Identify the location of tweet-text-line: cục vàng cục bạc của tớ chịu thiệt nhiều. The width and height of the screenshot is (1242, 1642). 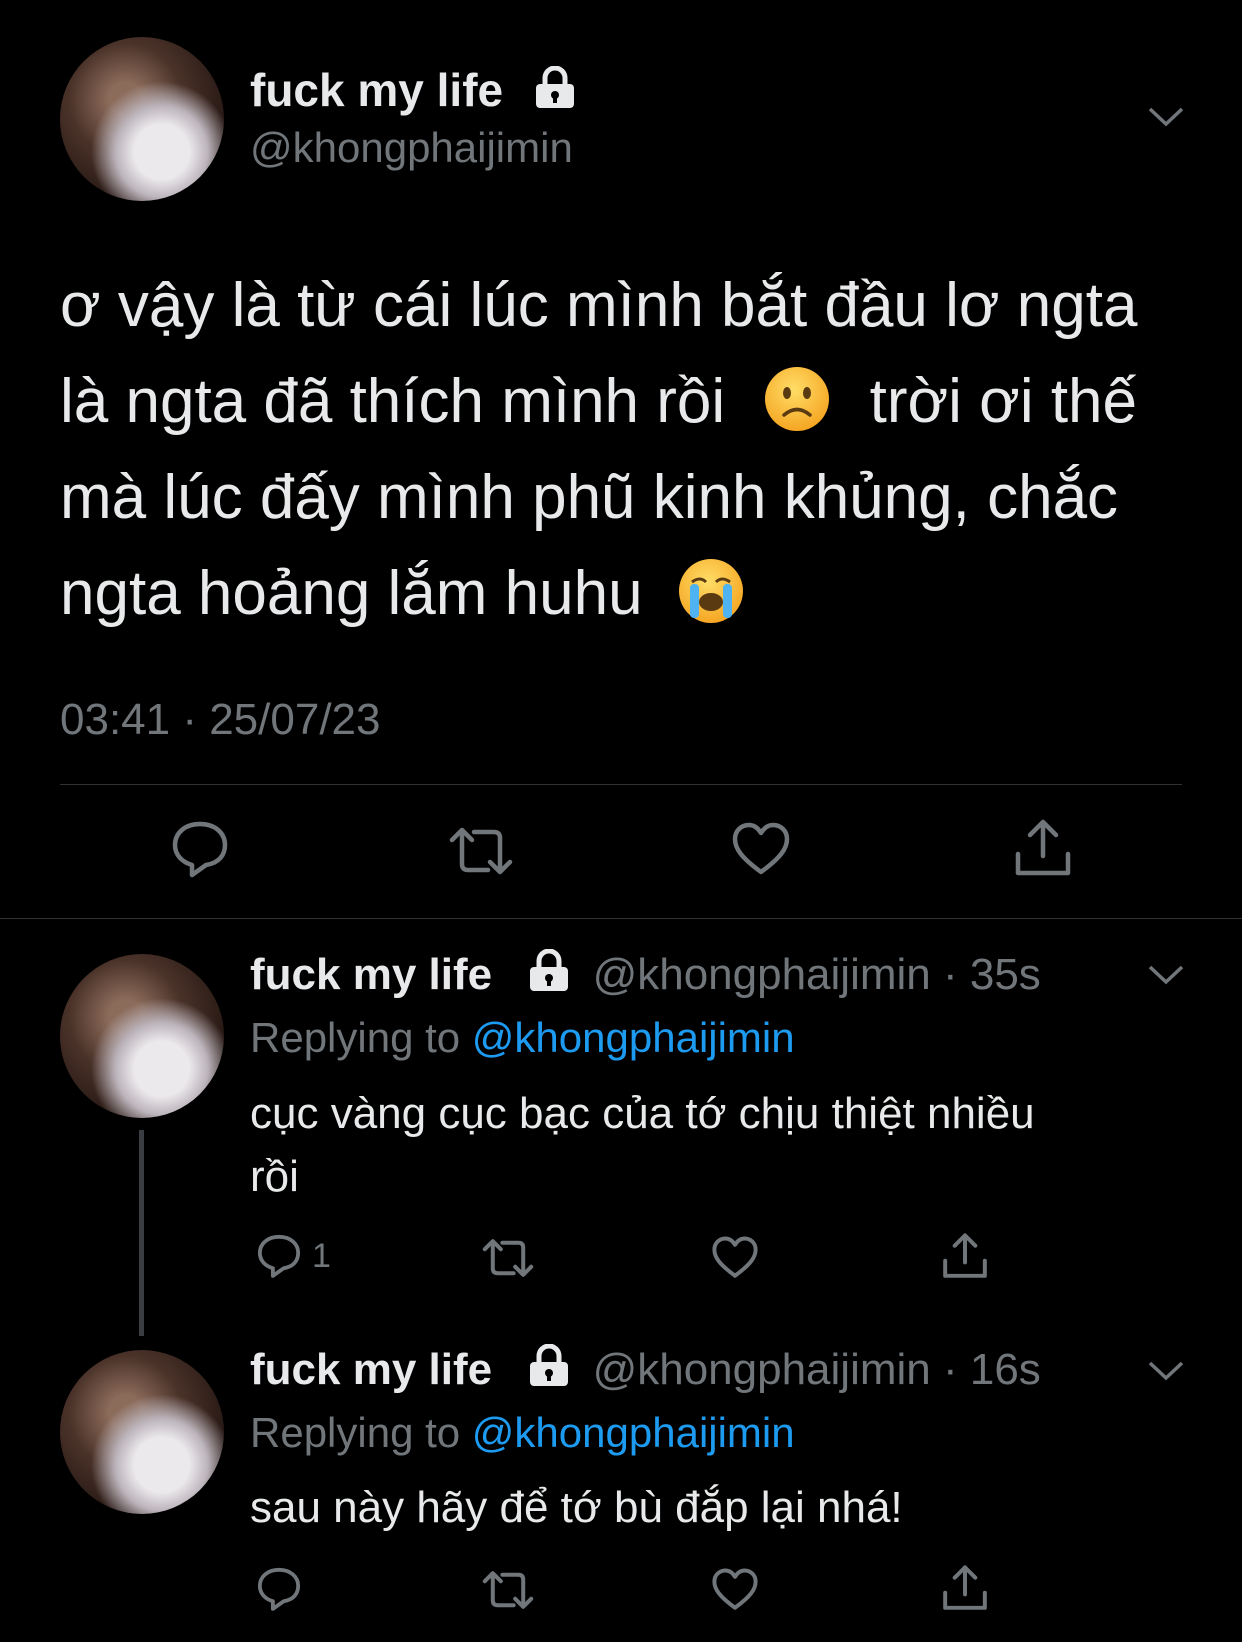
(642, 1113).